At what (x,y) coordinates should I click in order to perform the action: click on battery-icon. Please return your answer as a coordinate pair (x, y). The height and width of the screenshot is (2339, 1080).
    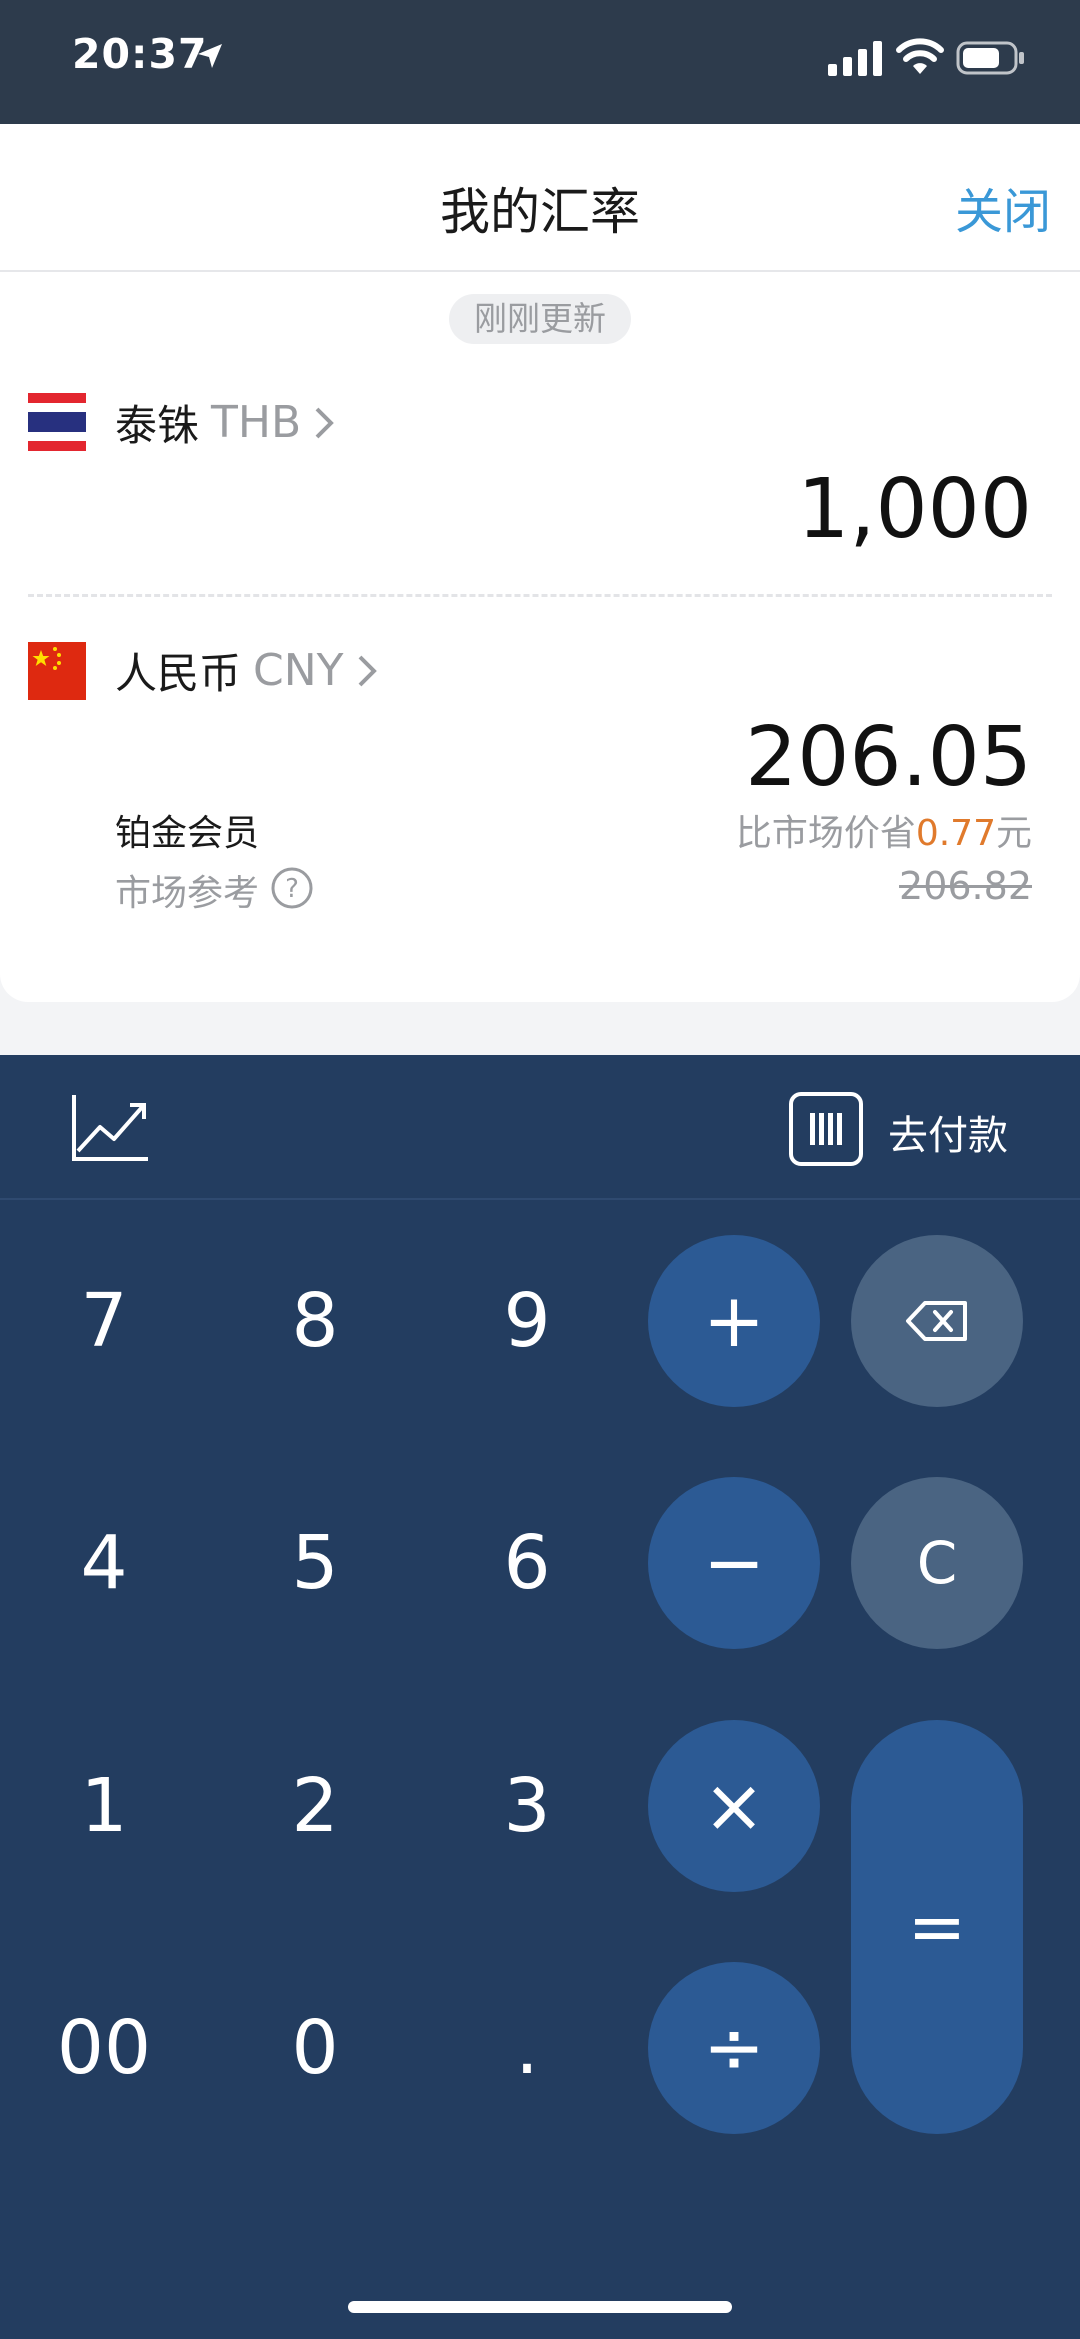
    Looking at the image, I should click on (990, 58).